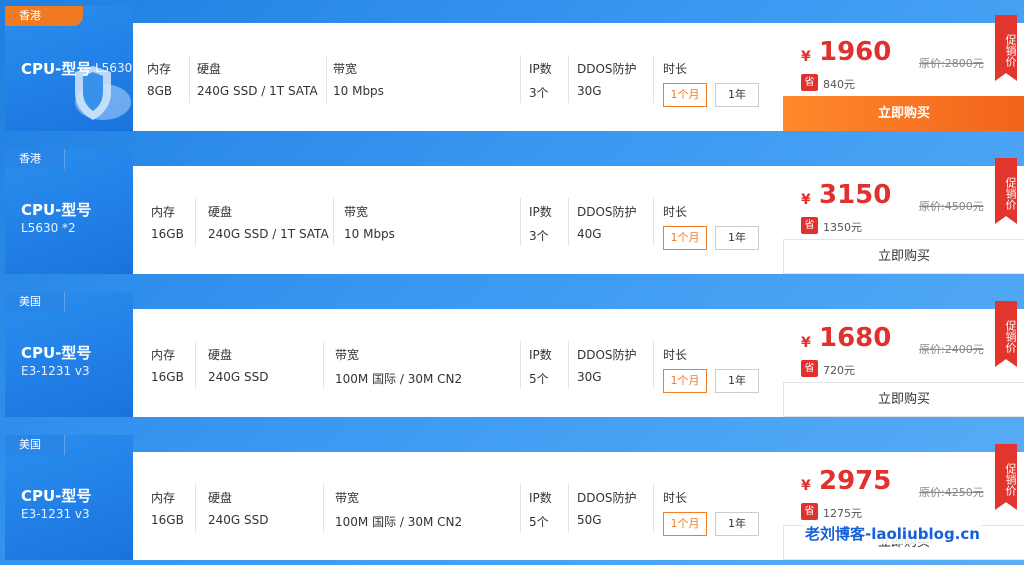 This screenshot has width=1024, height=565. Describe the element at coordinates (589, 520) in the screenshot. I see `ddos-value: 50G` at that location.